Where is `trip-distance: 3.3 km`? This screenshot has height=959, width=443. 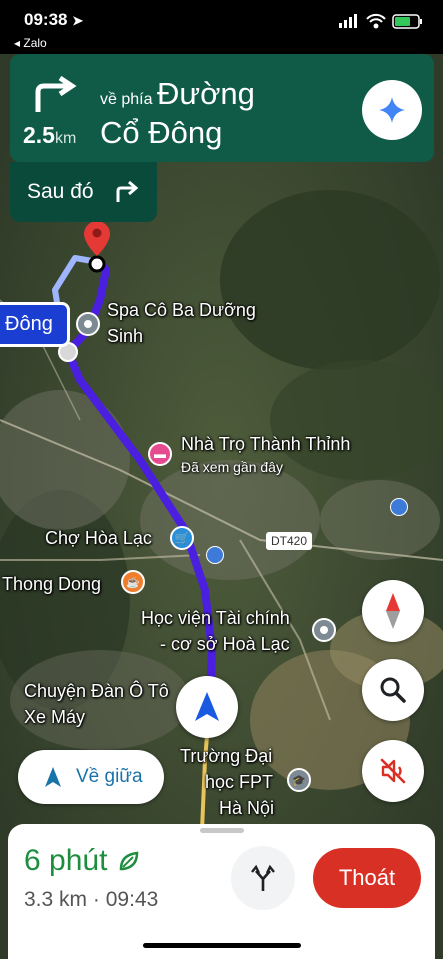
trip-distance: 3.3 km is located at coordinates (56, 899).